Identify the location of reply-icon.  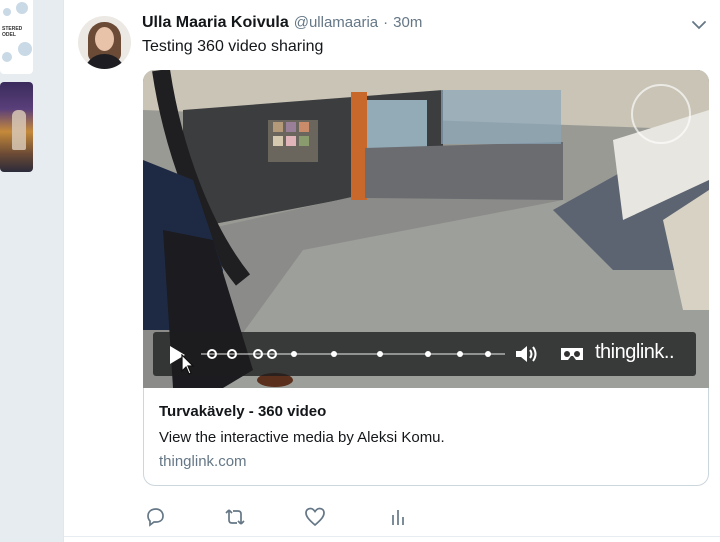
(155, 517).